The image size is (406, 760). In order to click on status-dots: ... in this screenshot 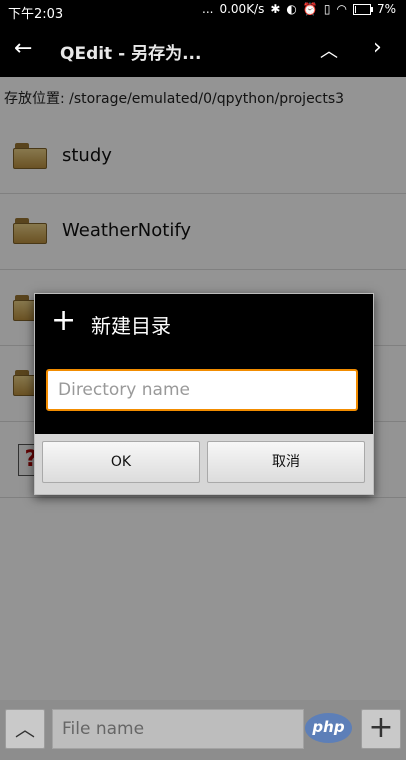, I will do `click(208, 9)`.